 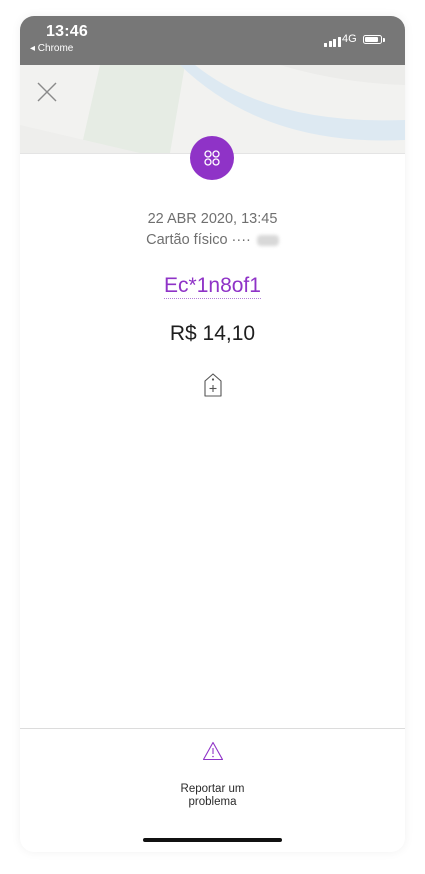 What do you see at coordinates (67, 31) in the screenshot?
I see `status-time: 13:46` at bounding box center [67, 31].